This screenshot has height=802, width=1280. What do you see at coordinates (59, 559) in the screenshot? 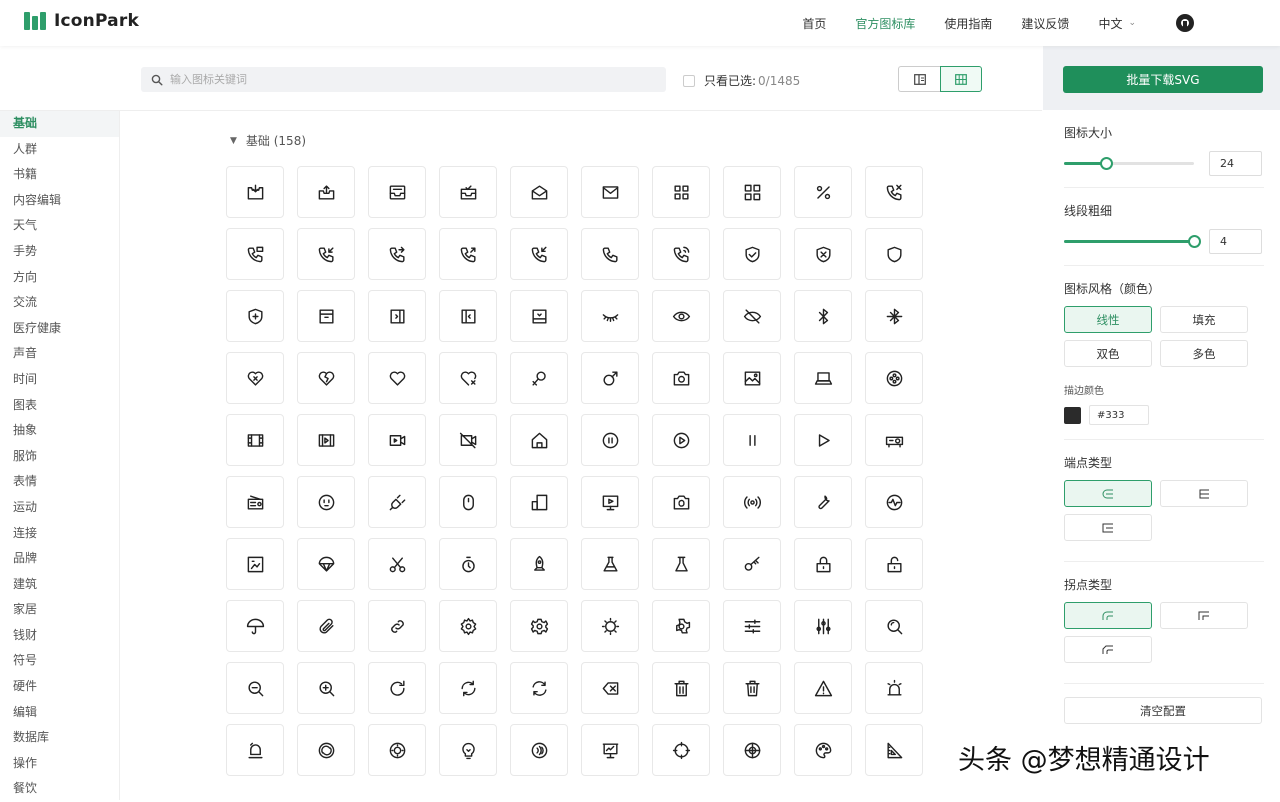
I see `sidebar-item: 品牌` at bounding box center [59, 559].